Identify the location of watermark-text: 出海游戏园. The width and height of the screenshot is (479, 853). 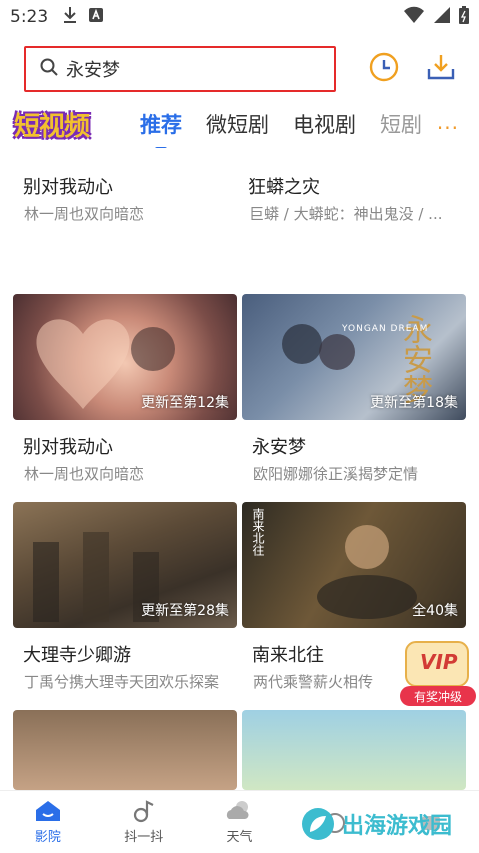
(397, 826).